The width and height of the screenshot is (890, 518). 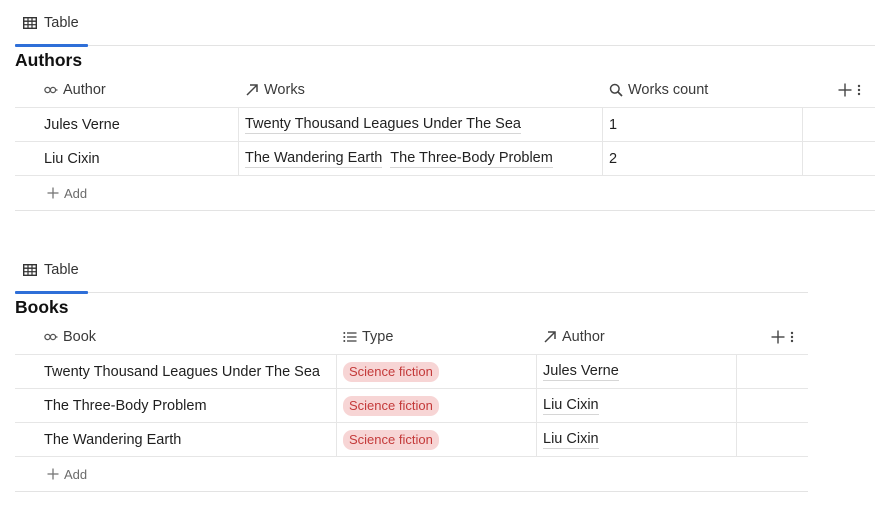 What do you see at coordinates (411, 307) in the screenshot?
I see `database-title: Books` at bounding box center [411, 307].